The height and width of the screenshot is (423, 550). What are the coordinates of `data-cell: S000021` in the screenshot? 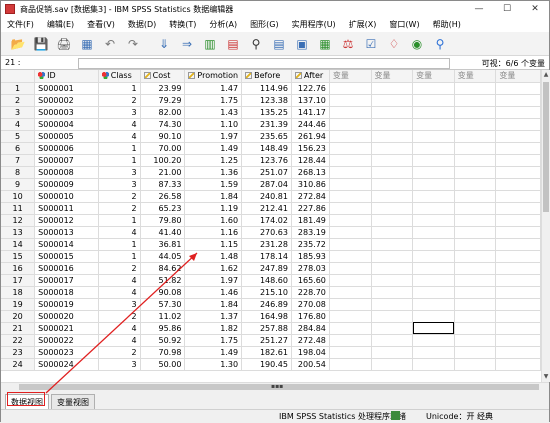 It's located at (66, 328).